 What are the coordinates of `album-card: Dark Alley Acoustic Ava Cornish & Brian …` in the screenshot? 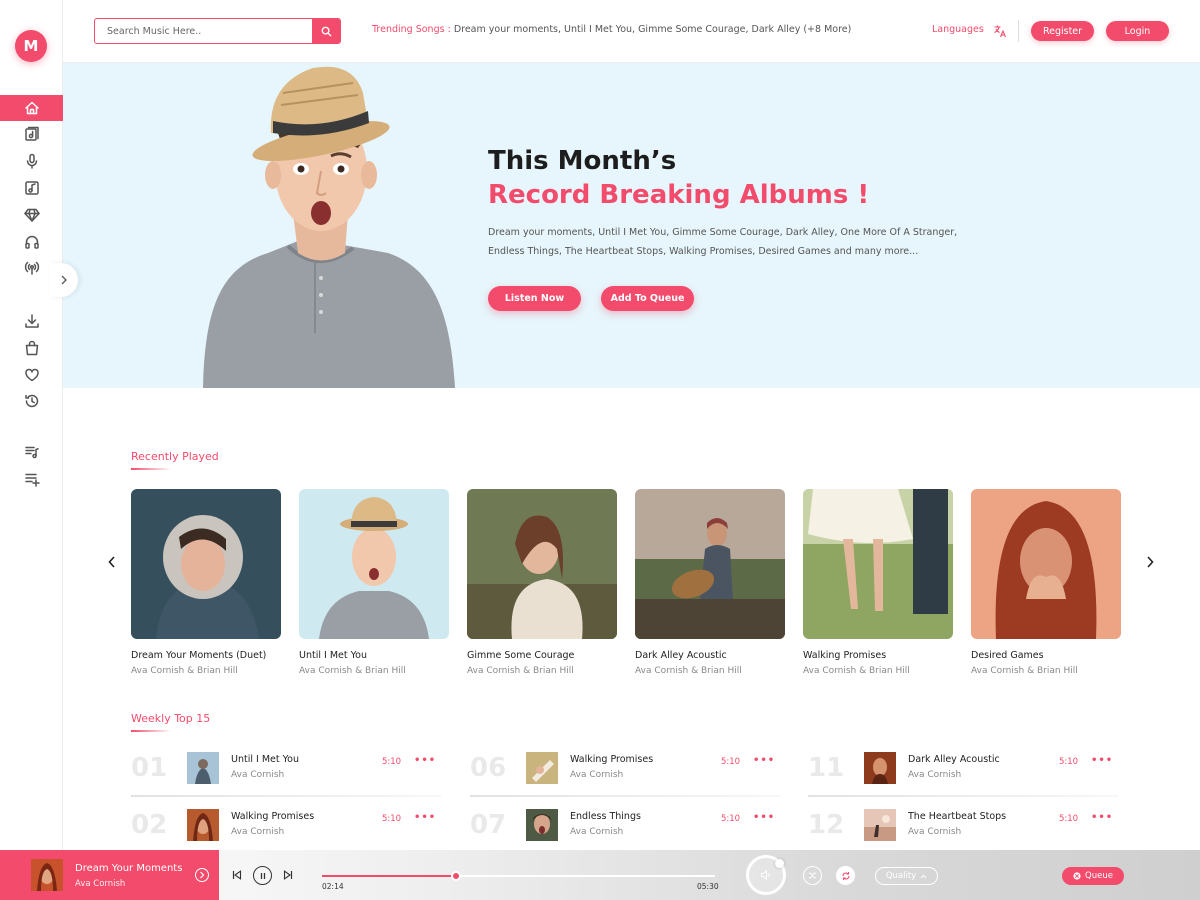 It's located at (710, 582).